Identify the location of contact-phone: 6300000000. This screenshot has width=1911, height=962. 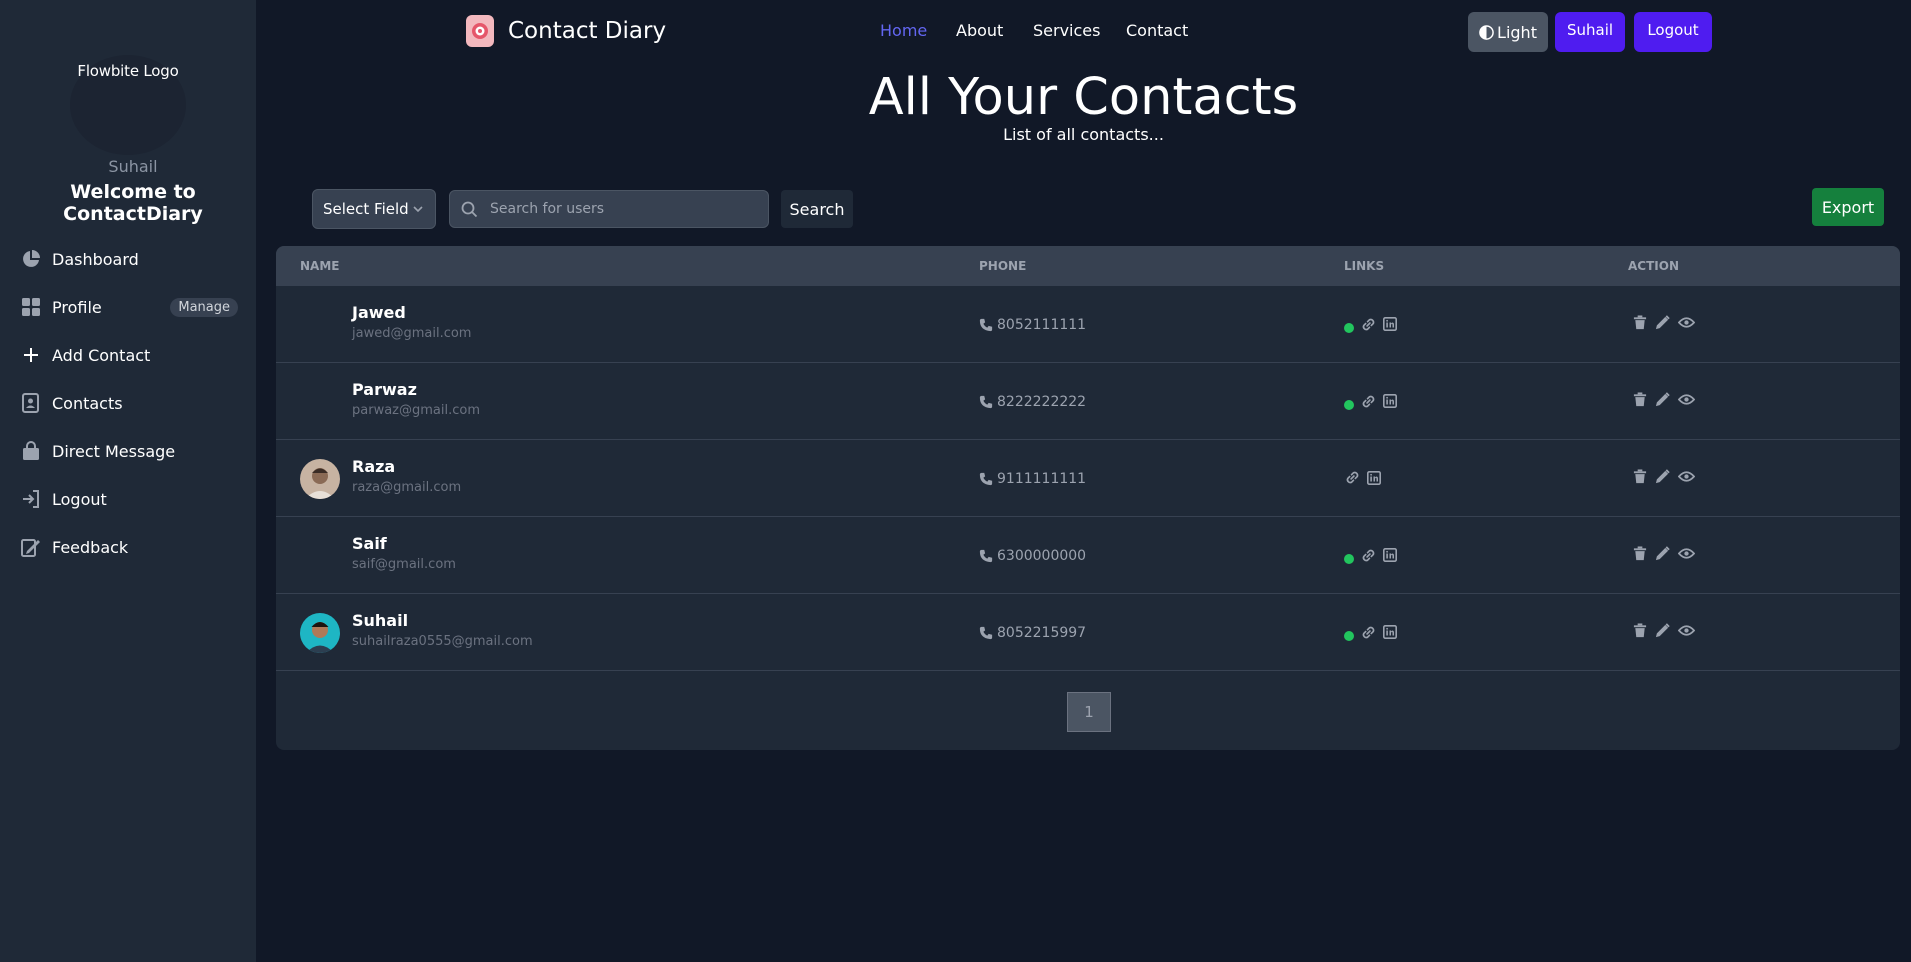
(1032, 556).